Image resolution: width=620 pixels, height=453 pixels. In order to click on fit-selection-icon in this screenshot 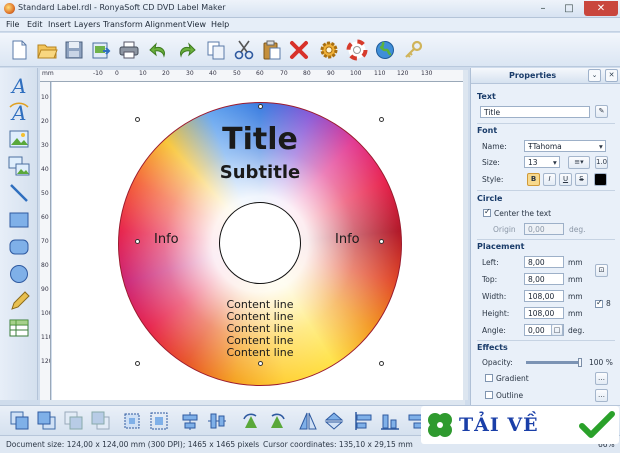, I will do `click(132, 421)`.